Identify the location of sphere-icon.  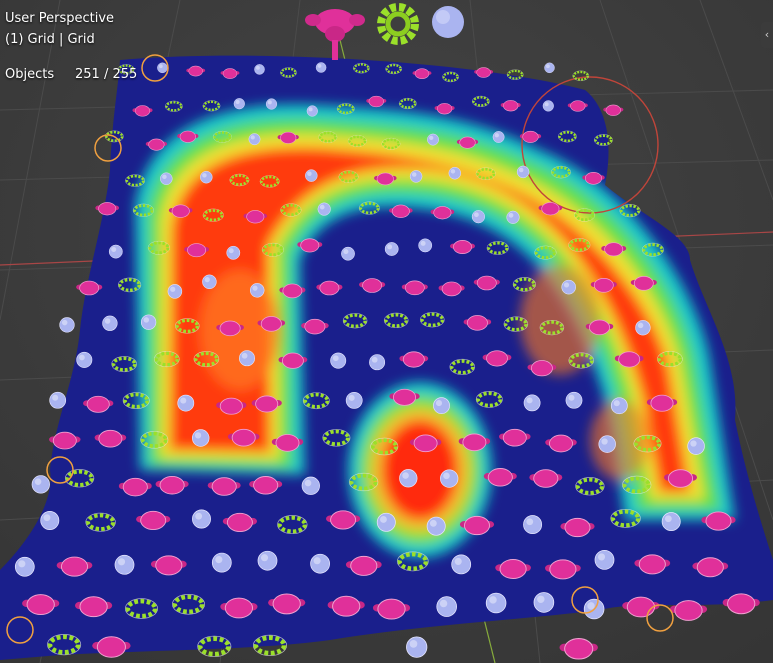
(448, 22).